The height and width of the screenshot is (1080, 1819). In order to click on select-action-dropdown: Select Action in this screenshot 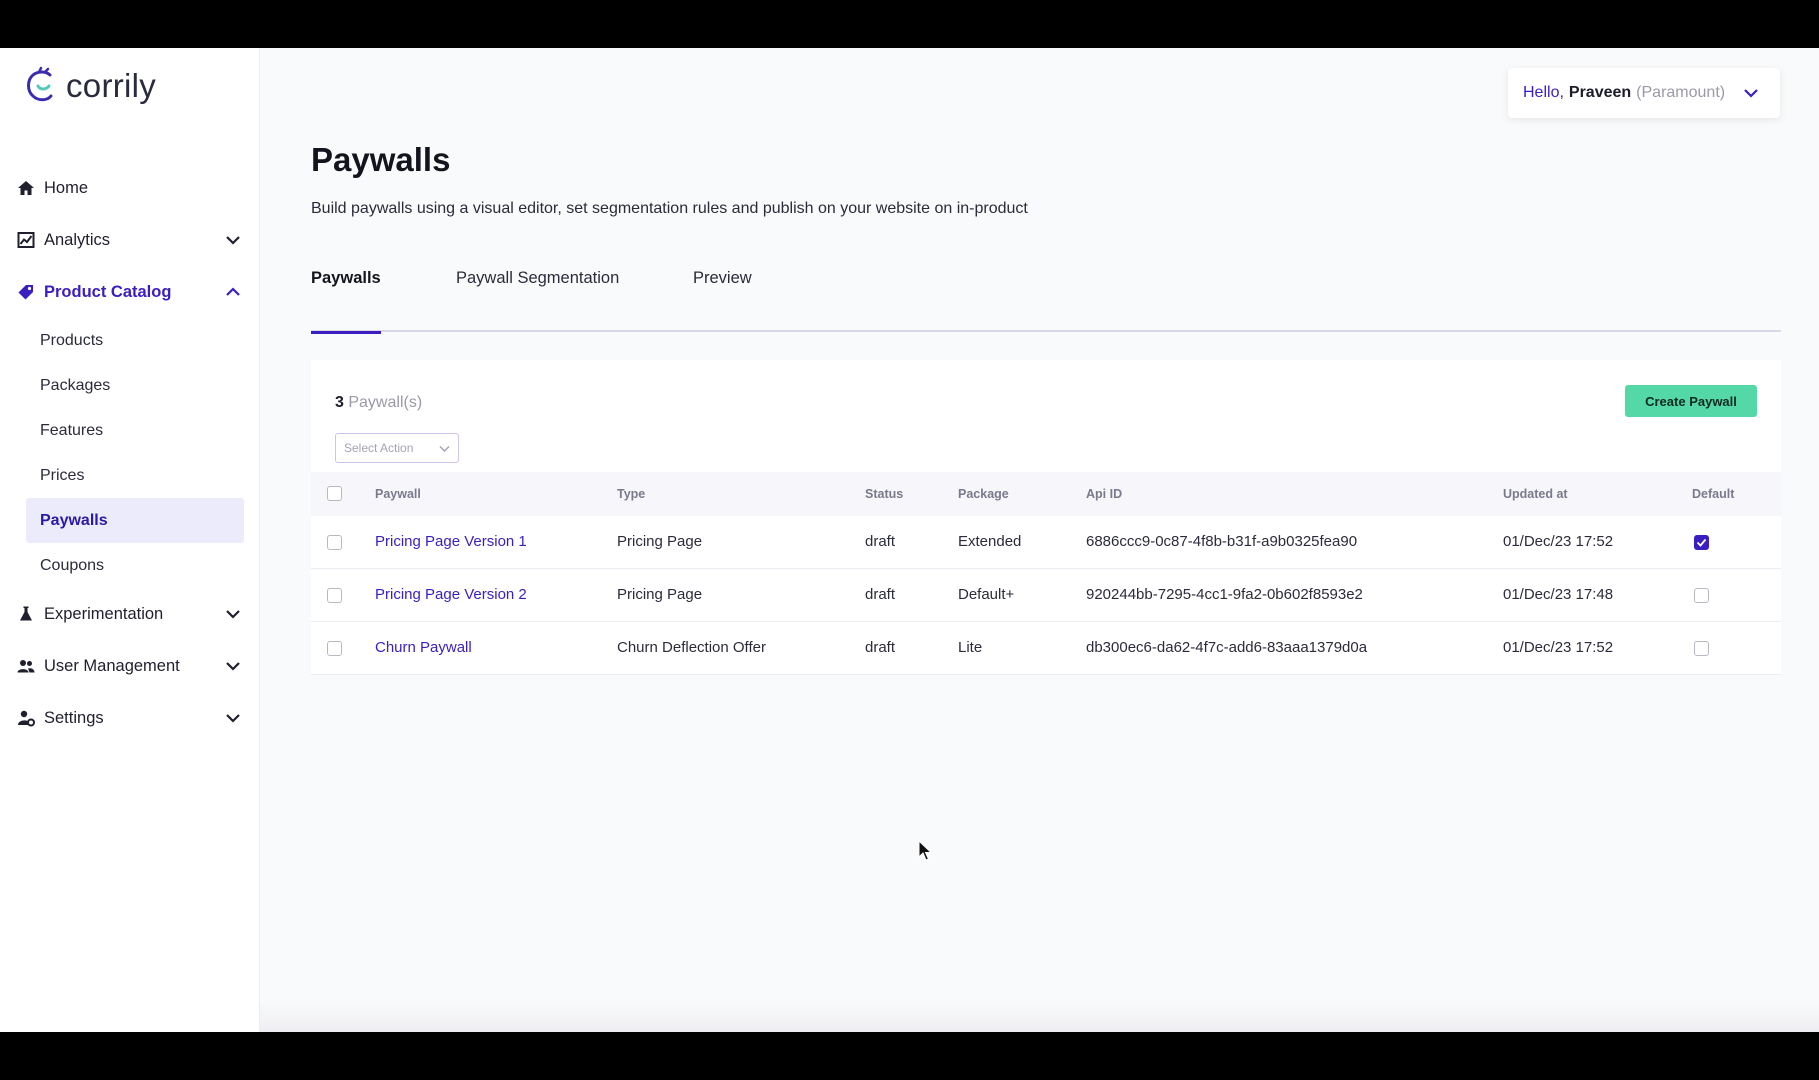, I will do `click(397, 448)`.